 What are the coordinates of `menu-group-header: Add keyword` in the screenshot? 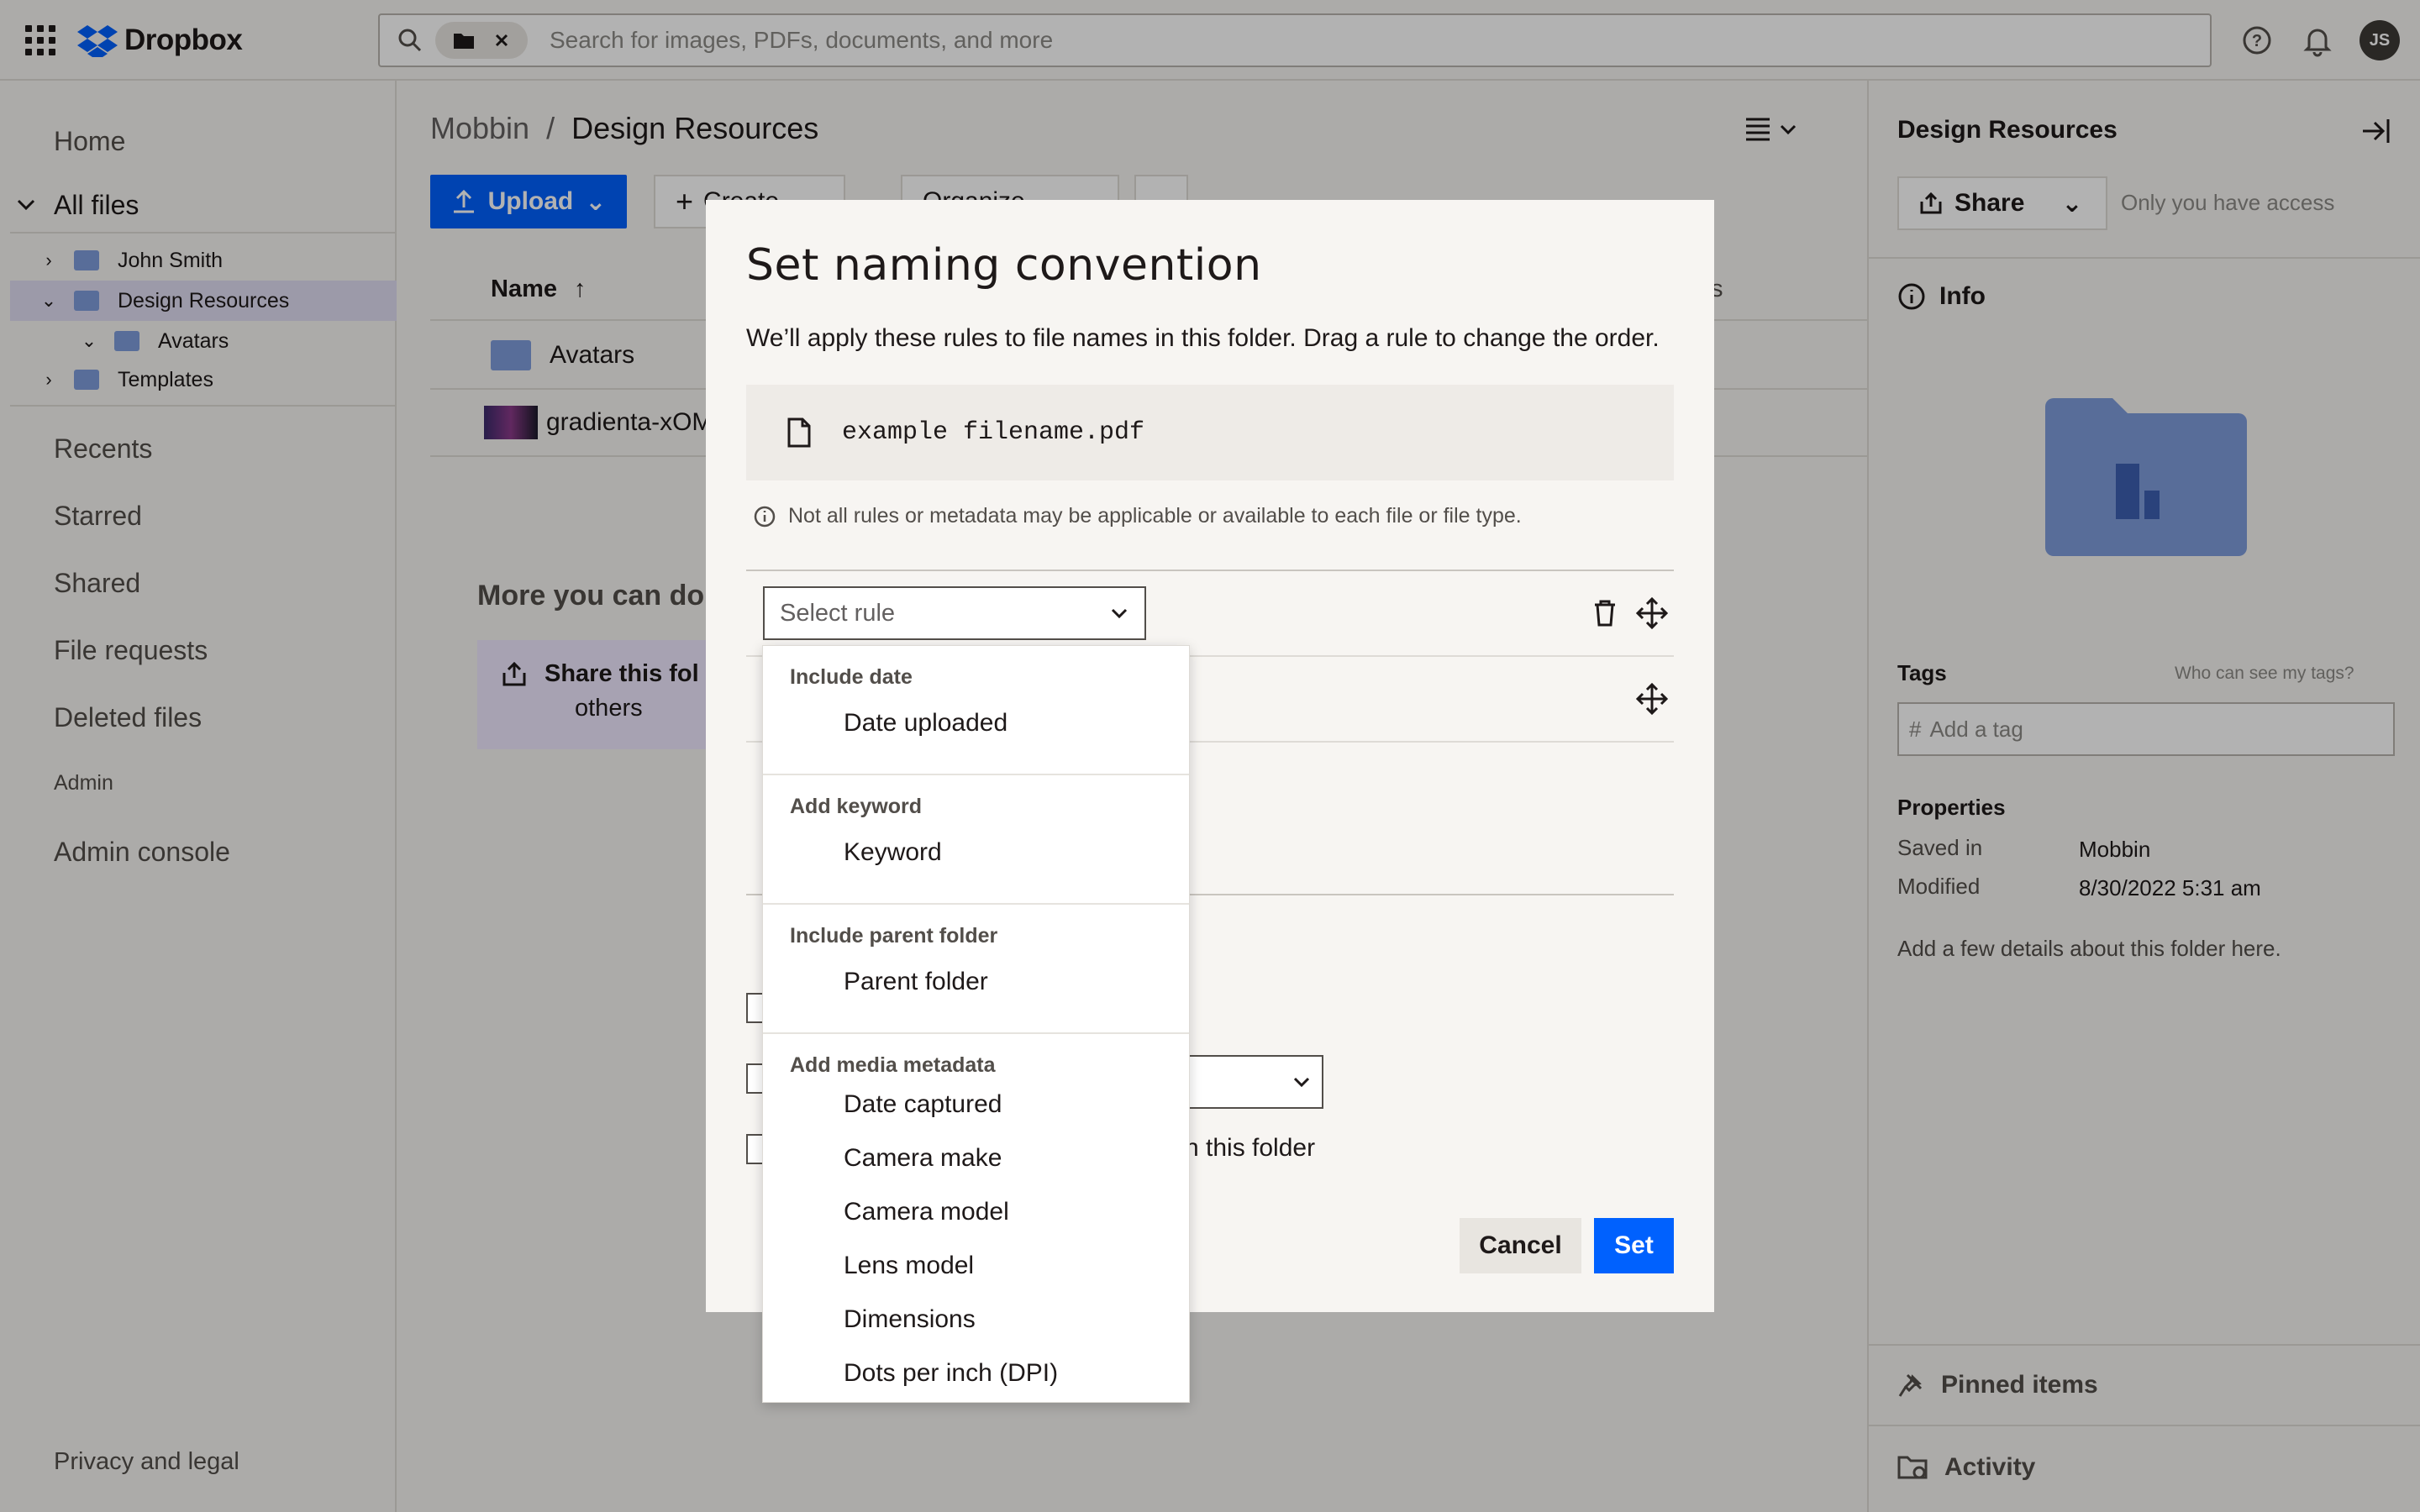 It's located at (856, 806).